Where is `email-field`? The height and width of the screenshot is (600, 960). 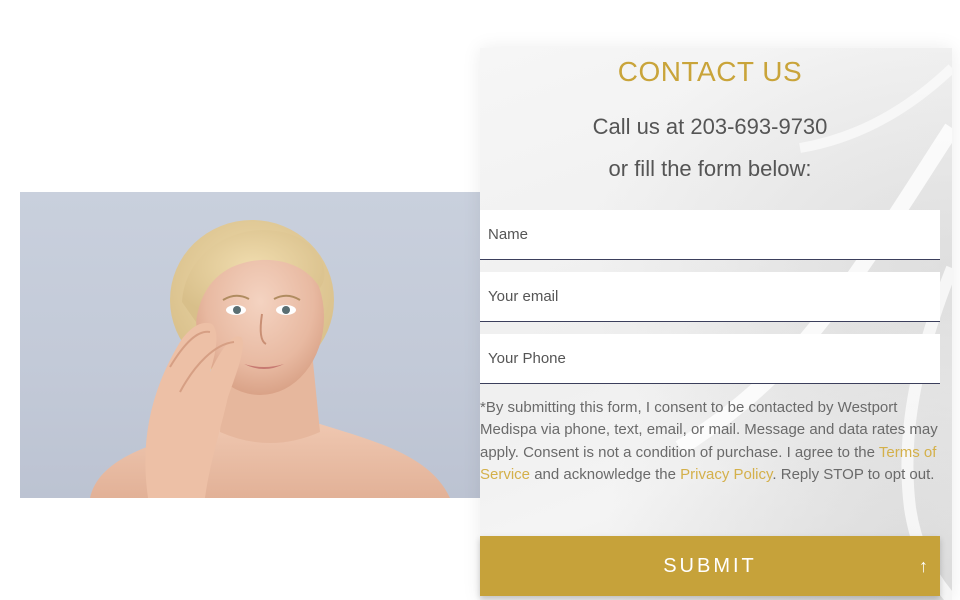
email-field is located at coordinates (710, 297).